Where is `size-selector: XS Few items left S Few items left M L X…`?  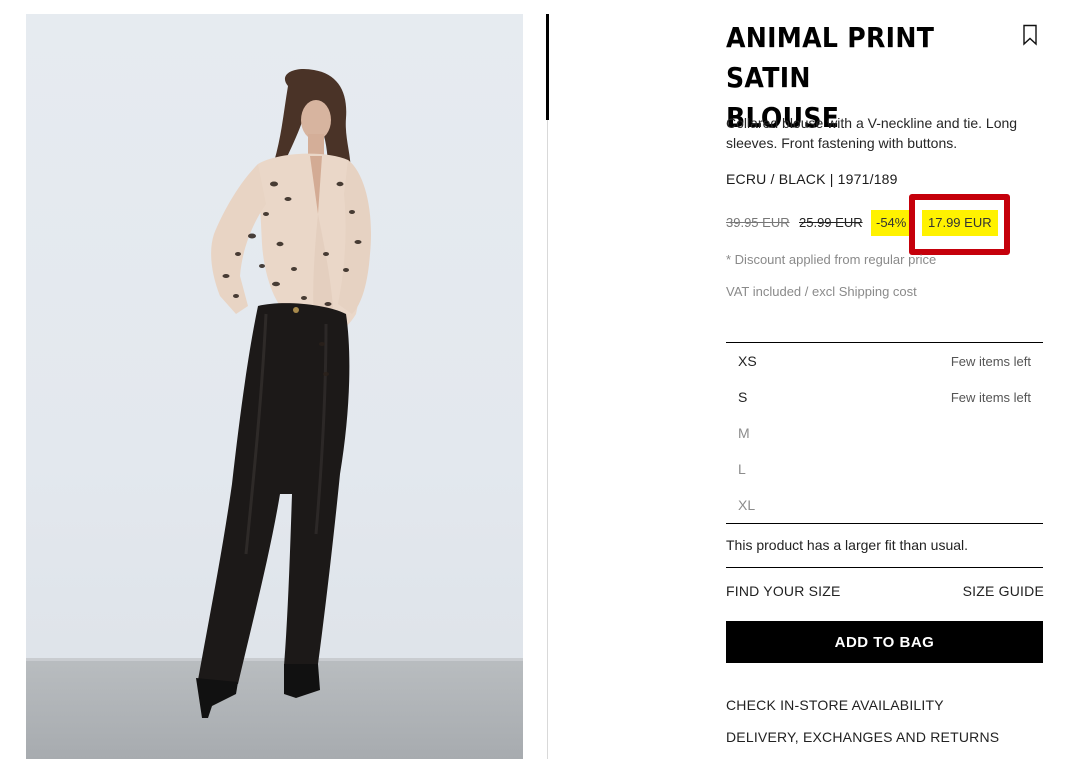
size-selector: XS Few items left S Few items left M L X… is located at coordinates (884, 433).